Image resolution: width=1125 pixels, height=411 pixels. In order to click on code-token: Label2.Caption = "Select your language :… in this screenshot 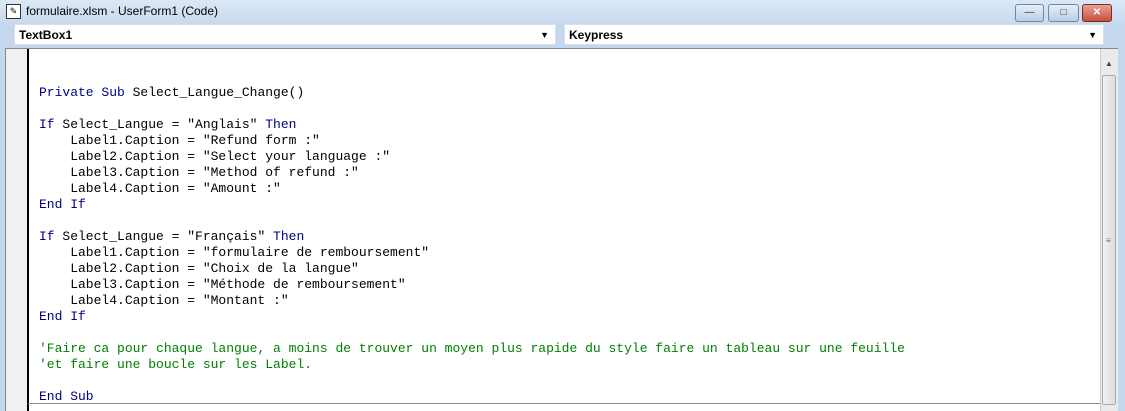, I will do `click(215, 156)`.